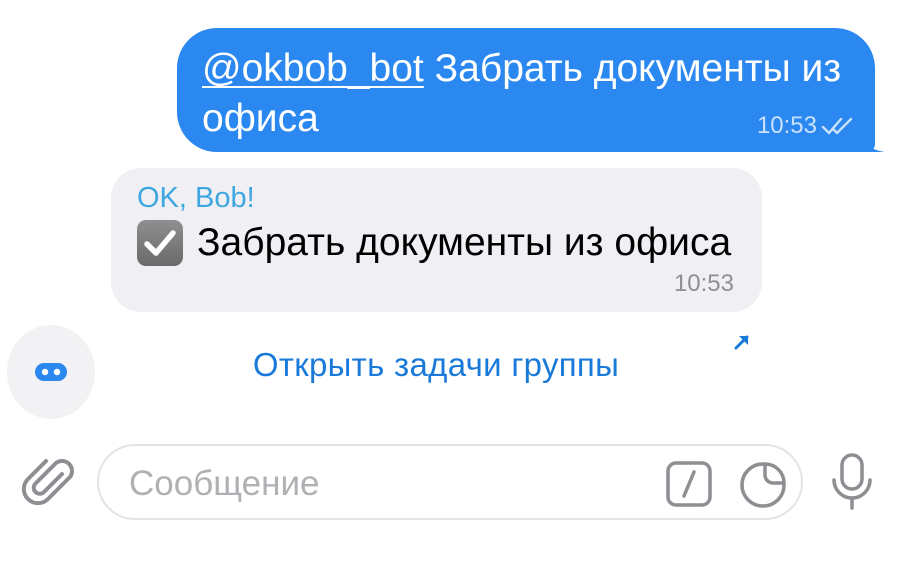 The height and width of the screenshot is (569, 900). I want to click on arrow-up-right-icon, so click(741, 342).